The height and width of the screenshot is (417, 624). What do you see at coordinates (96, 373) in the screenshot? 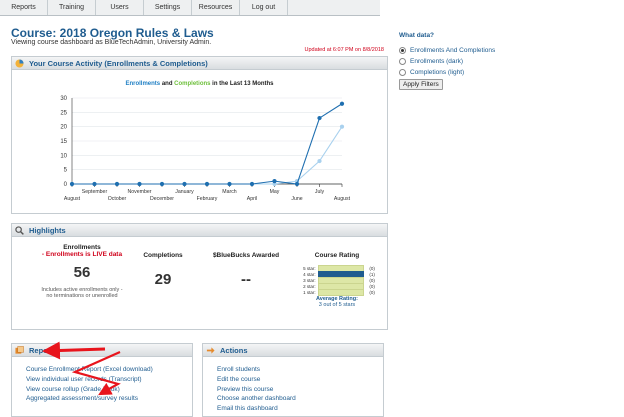
I see `annotation-arrow-to-gradebook` at bounding box center [96, 373].